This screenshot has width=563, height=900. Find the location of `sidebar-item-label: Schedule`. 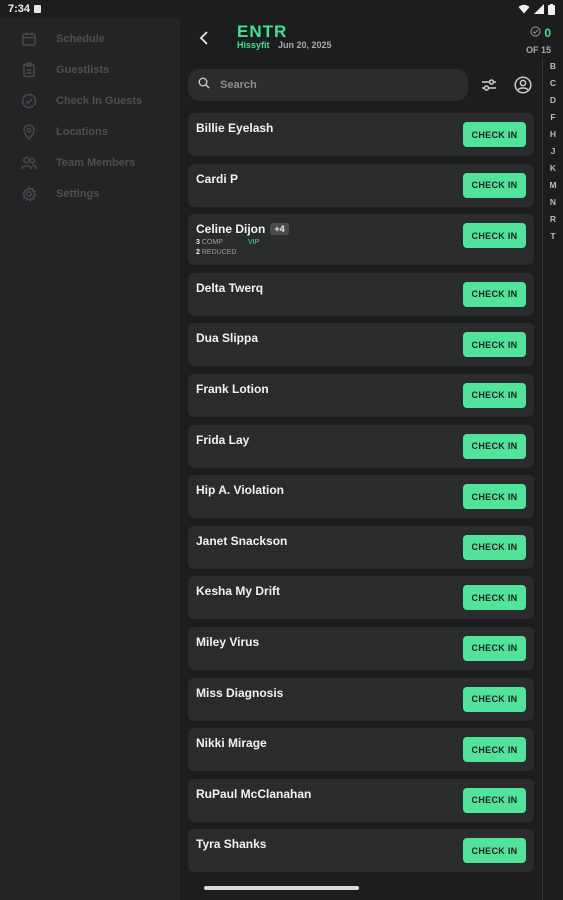

sidebar-item-label: Schedule is located at coordinates (80, 38).